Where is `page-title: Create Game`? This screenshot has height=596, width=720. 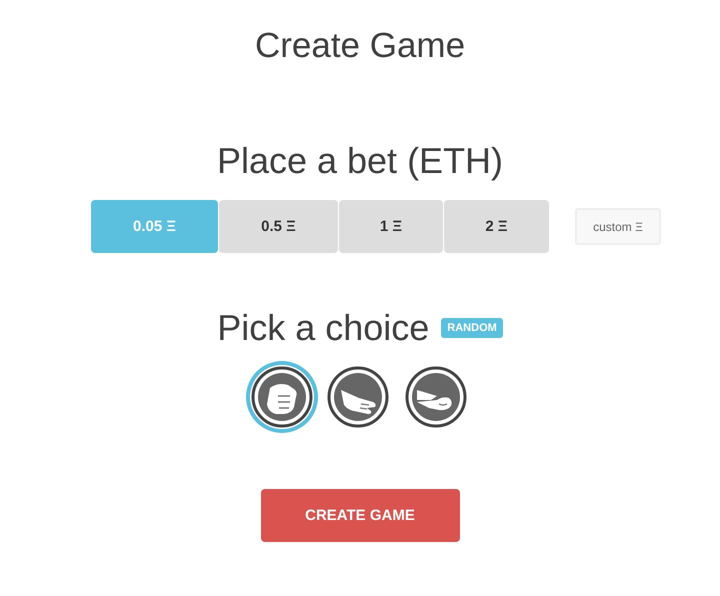 page-title: Create Game is located at coordinates (360, 46).